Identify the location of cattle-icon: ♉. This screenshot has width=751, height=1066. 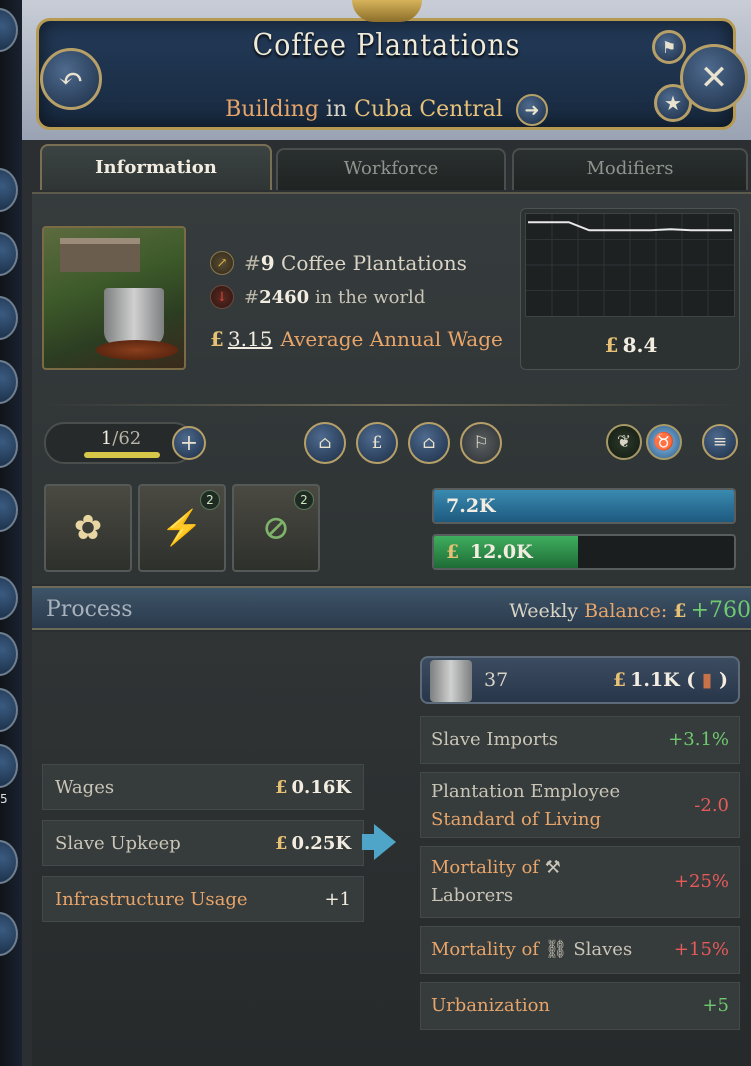
(664, 442).